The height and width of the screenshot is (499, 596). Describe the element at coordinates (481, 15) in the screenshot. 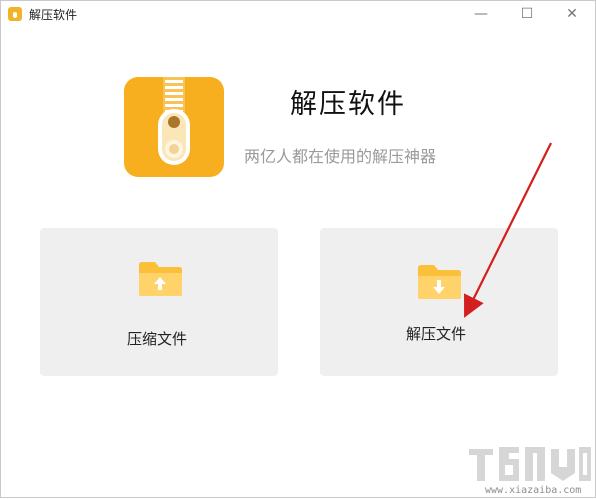

I see `minimize-button: —` at that location.